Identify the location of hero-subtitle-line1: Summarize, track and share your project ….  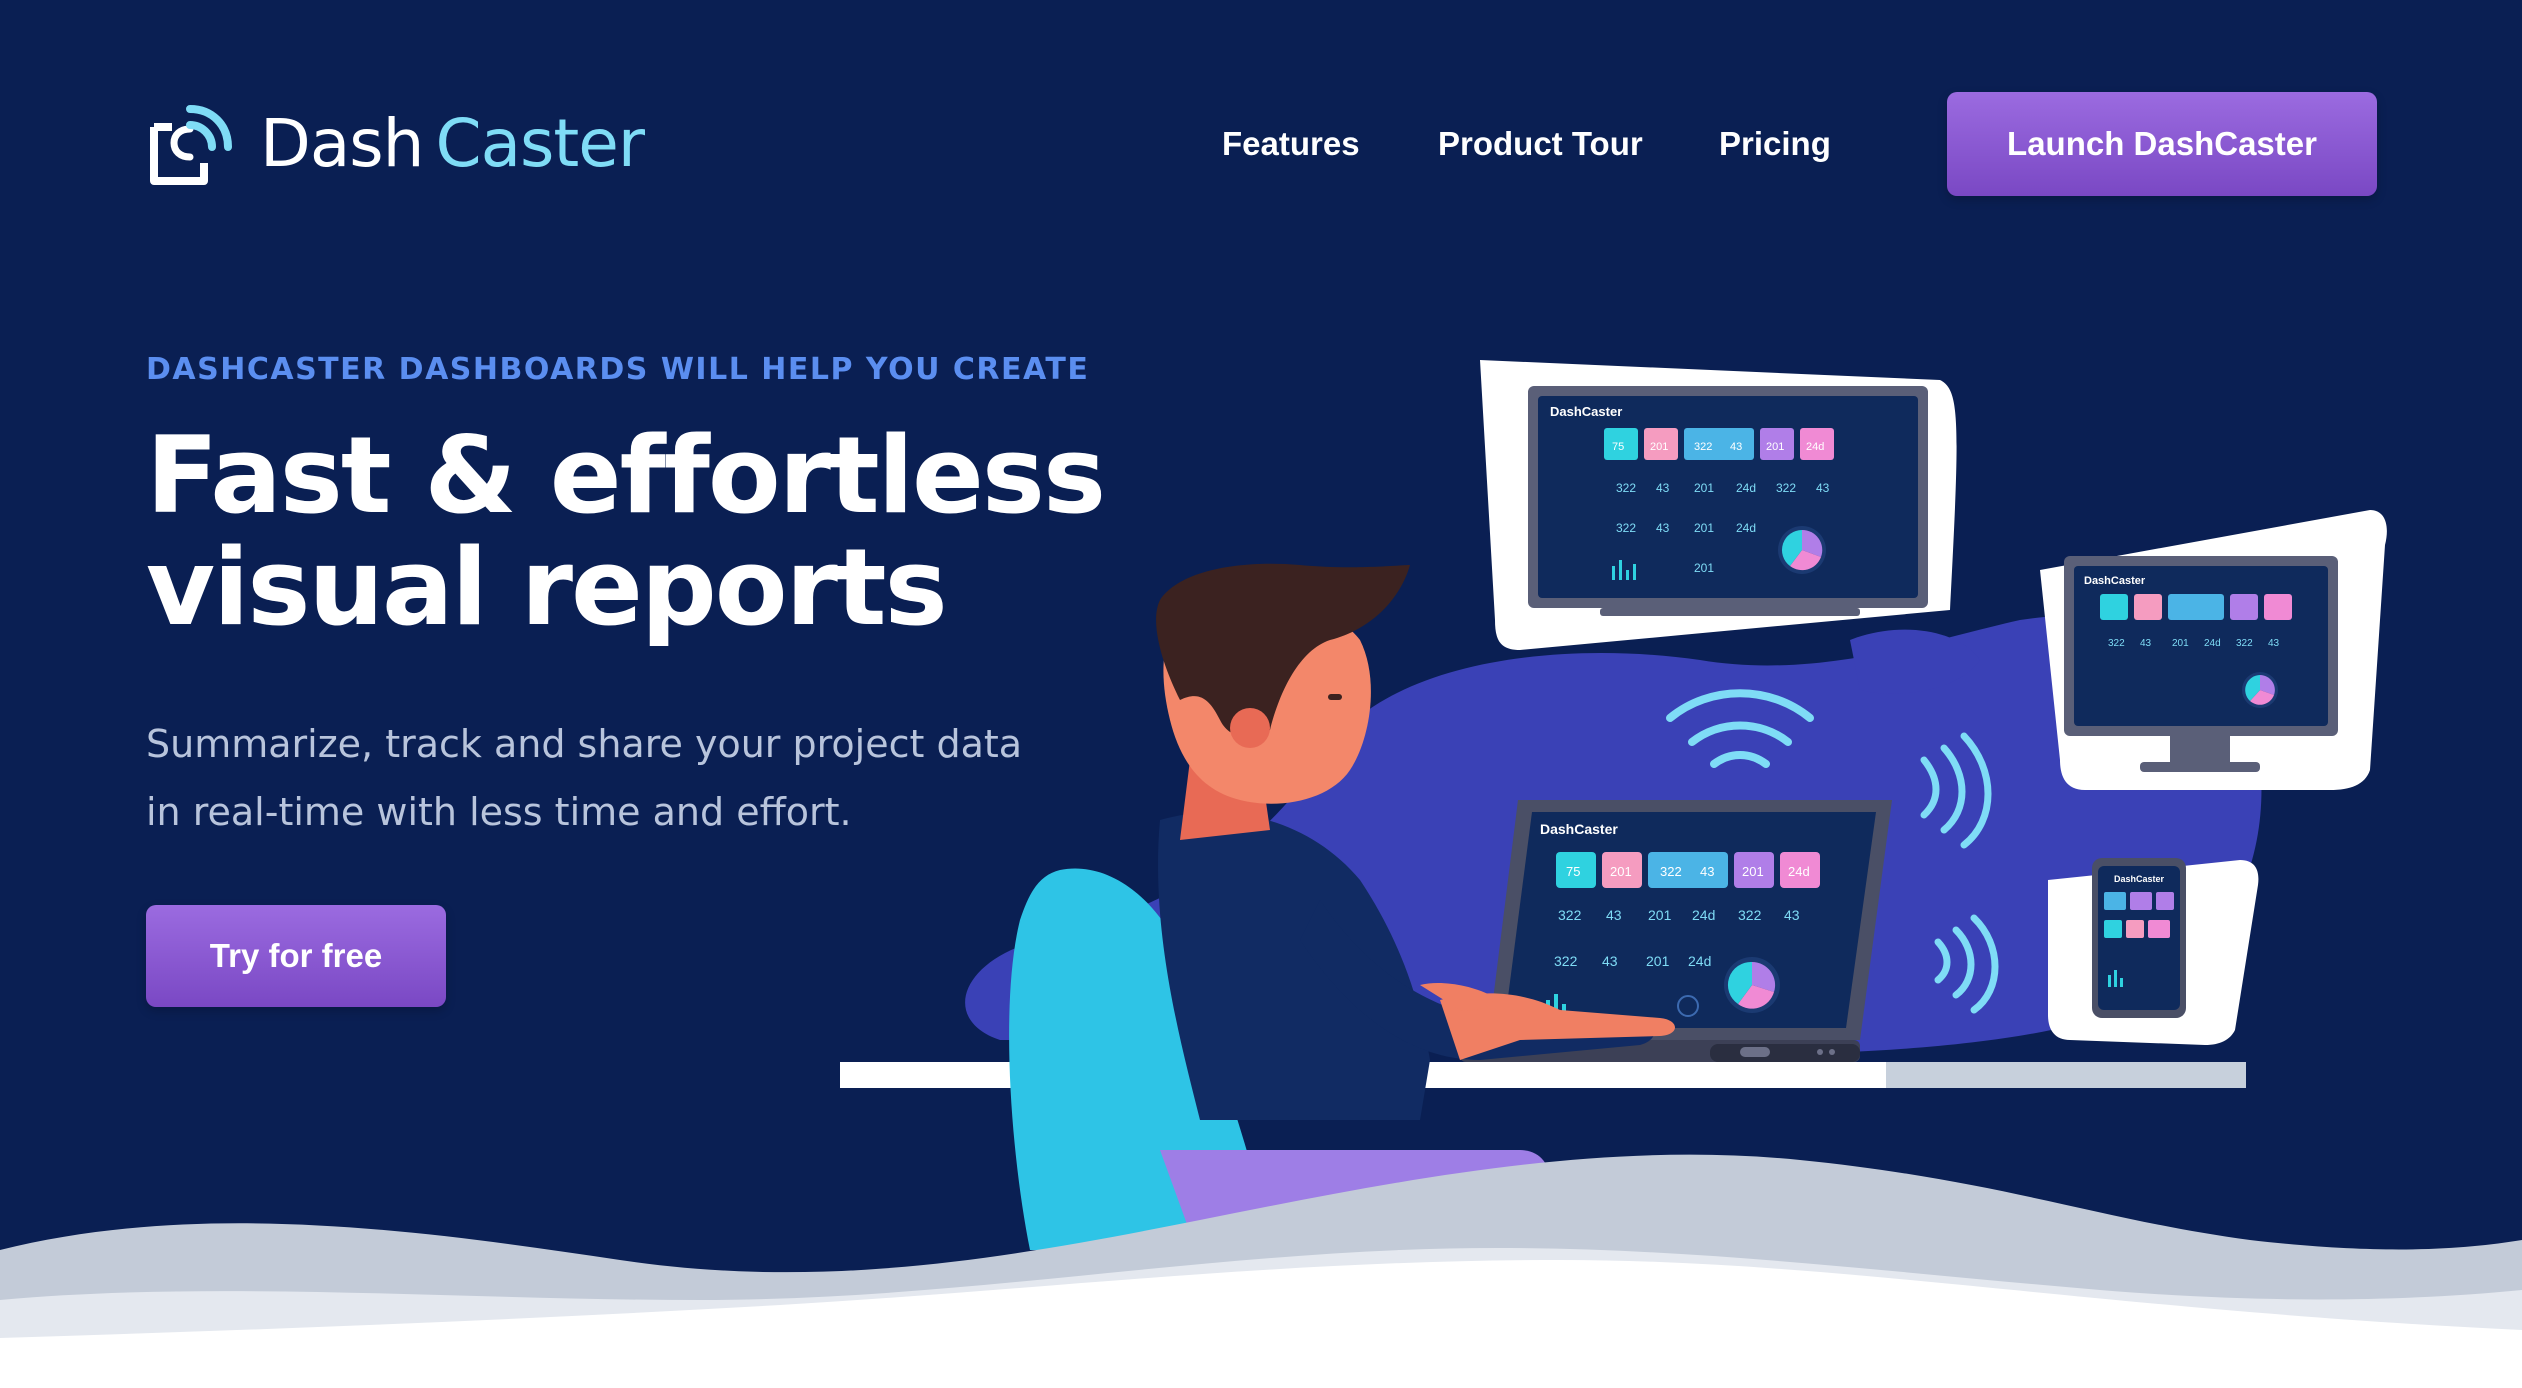
(584, 744).